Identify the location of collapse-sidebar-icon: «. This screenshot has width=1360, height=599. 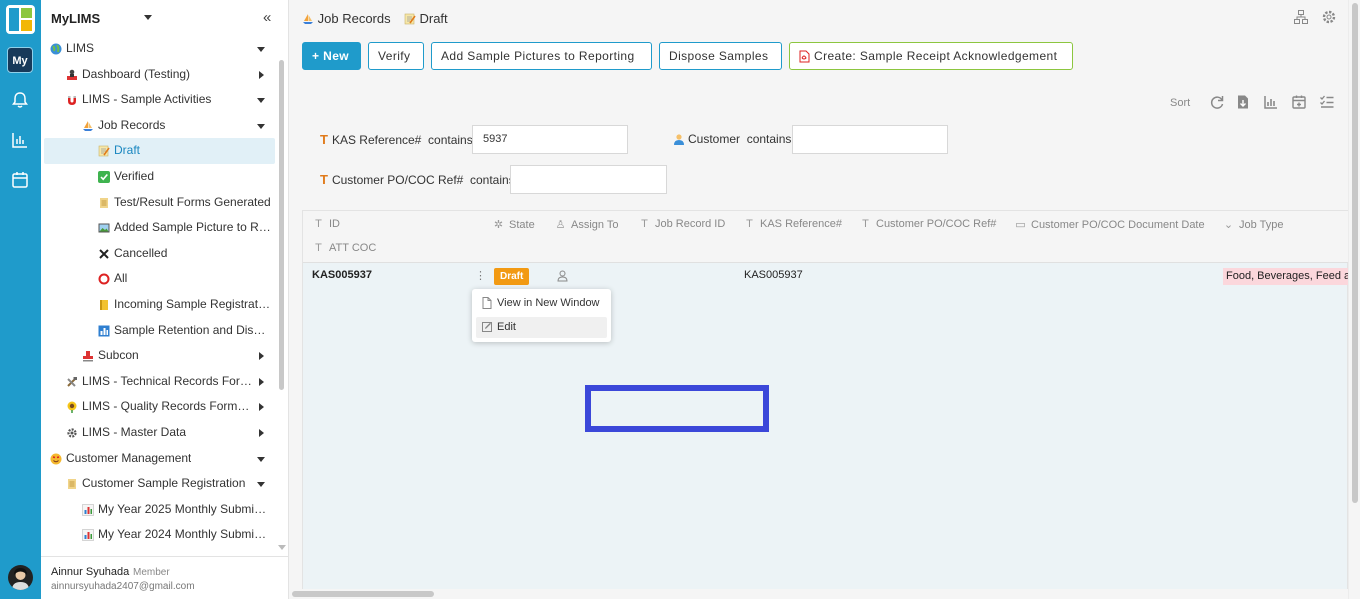
(267, 17).